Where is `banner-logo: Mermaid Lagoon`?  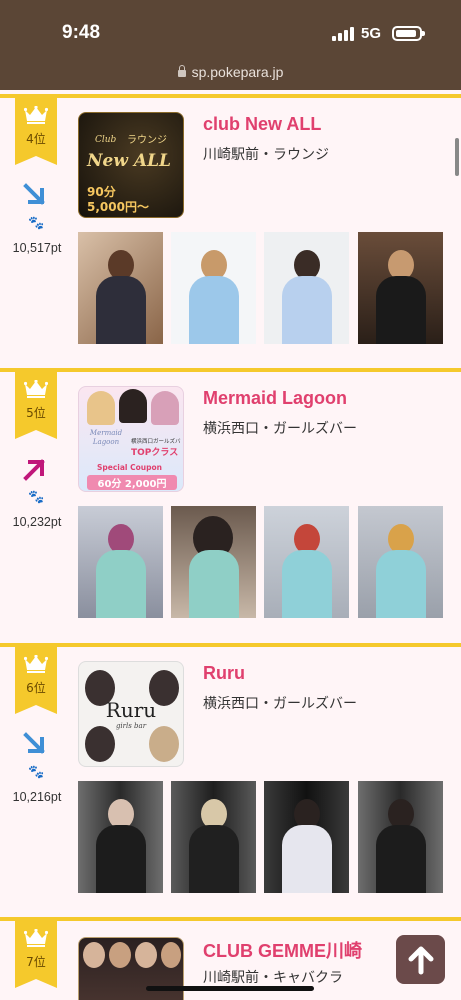
banner-logo: Mermaid Lagoon is located at coordinates (106, 437).